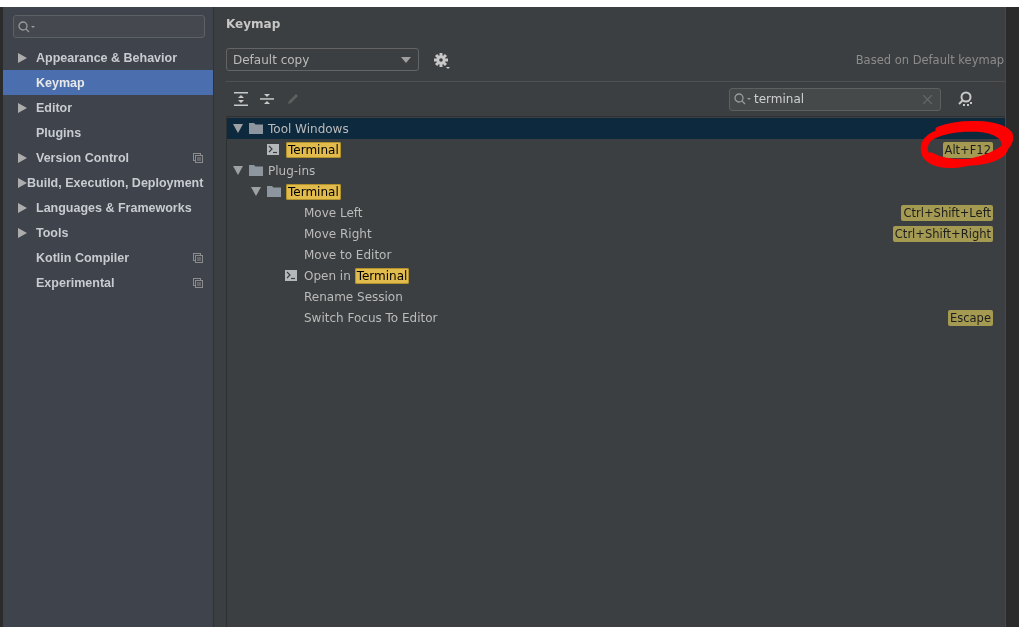  Describe the element at coordinates (616, 275) in the screenshot. I see `tree-row: Open in Terminal` at that location.